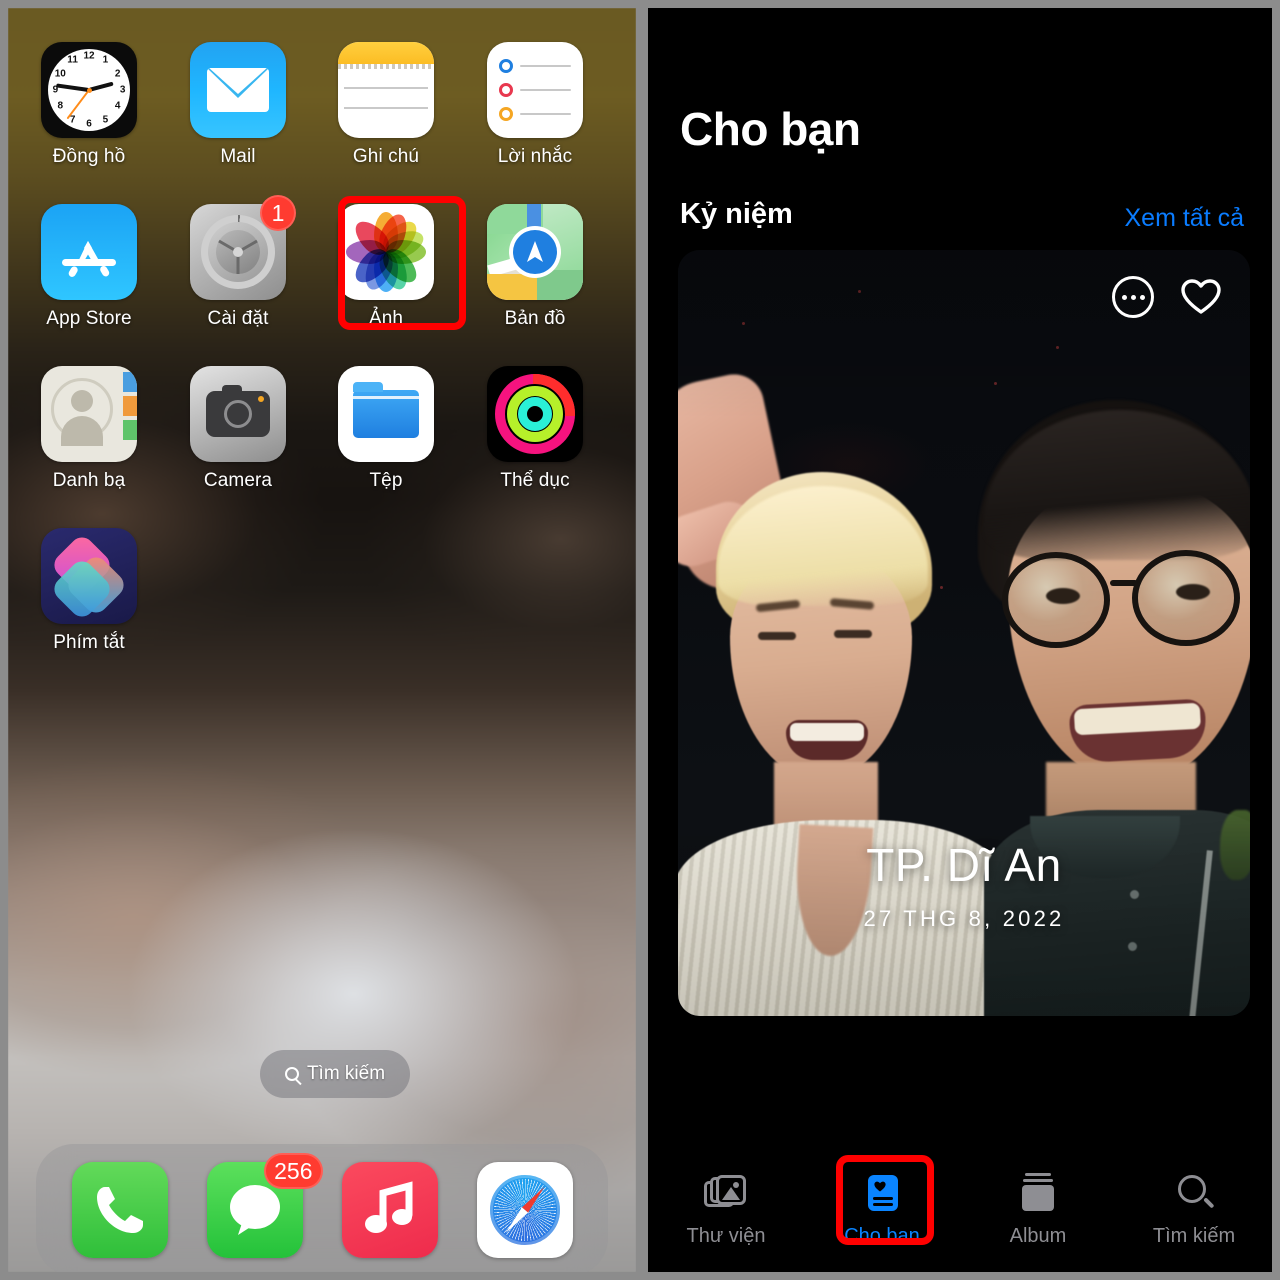 The height and width of the screenshot is (1280, 1280). Describe the element at coordinates (964, 865) in the screenshot. I see `memory-place: TP. Dĩ An` at that location.